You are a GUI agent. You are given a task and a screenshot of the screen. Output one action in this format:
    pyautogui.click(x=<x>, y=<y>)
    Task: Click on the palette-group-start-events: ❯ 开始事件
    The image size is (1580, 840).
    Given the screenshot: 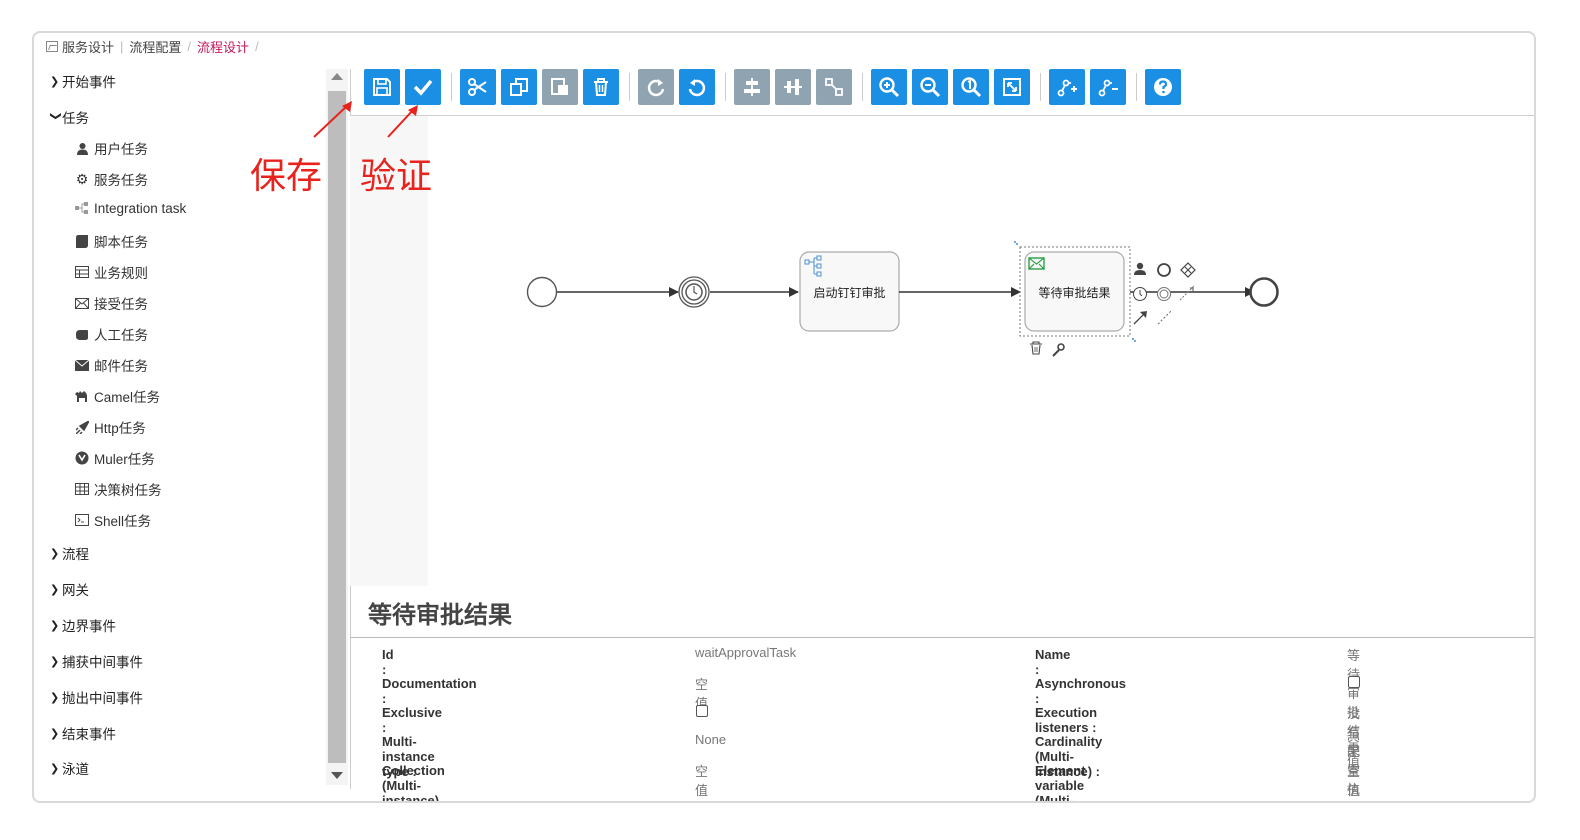 What is the action you would take?
    pyautogui.click(x=83, y=81)
    